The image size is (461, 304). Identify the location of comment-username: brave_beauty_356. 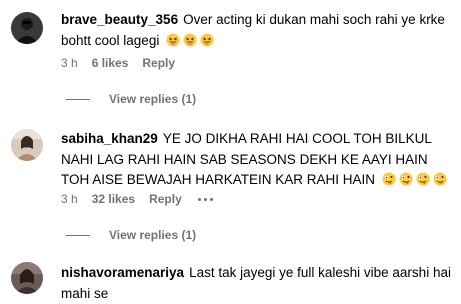
(119, 19).